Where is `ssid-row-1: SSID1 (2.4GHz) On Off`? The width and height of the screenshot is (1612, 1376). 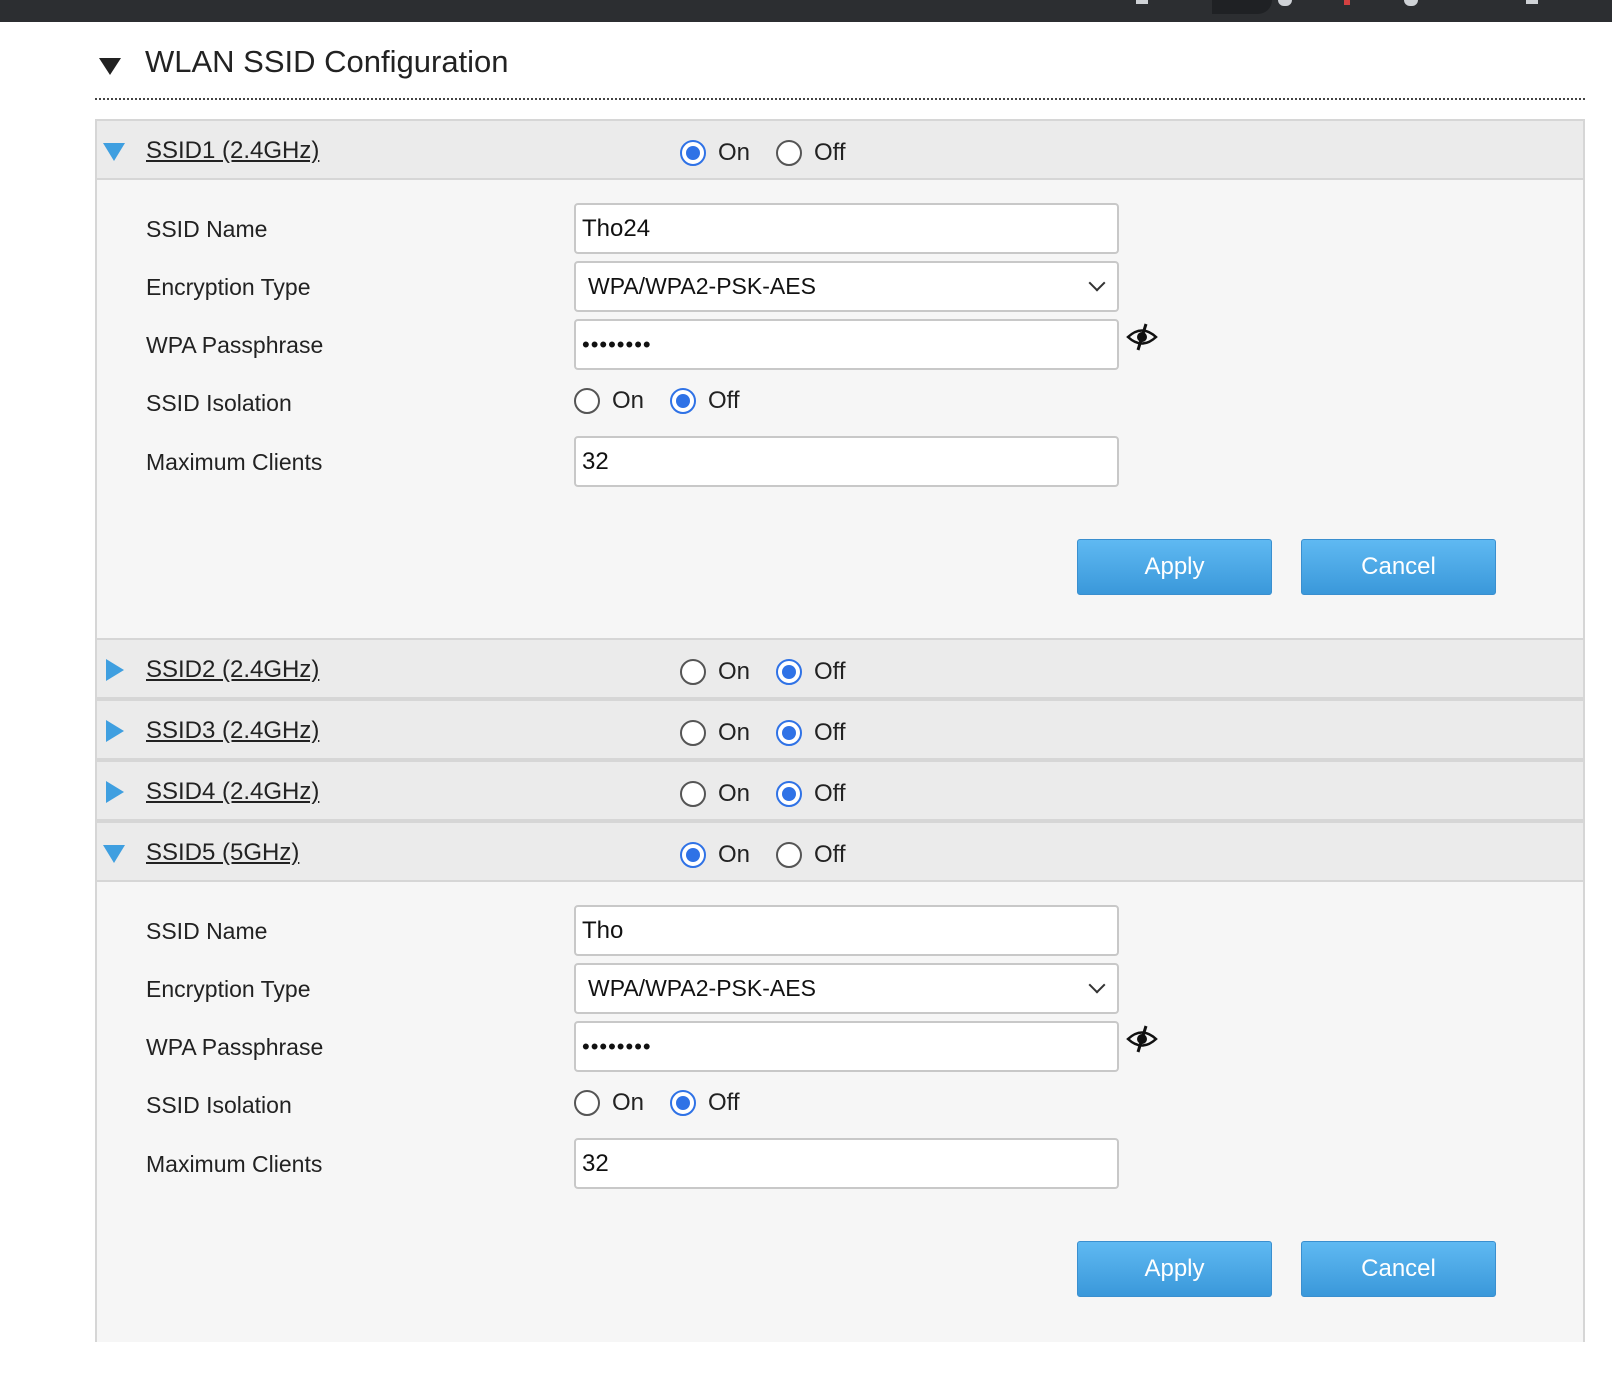
ssid-row-1: SSID1 (2.4GHz) On Off is located at coordinates (840, 149).